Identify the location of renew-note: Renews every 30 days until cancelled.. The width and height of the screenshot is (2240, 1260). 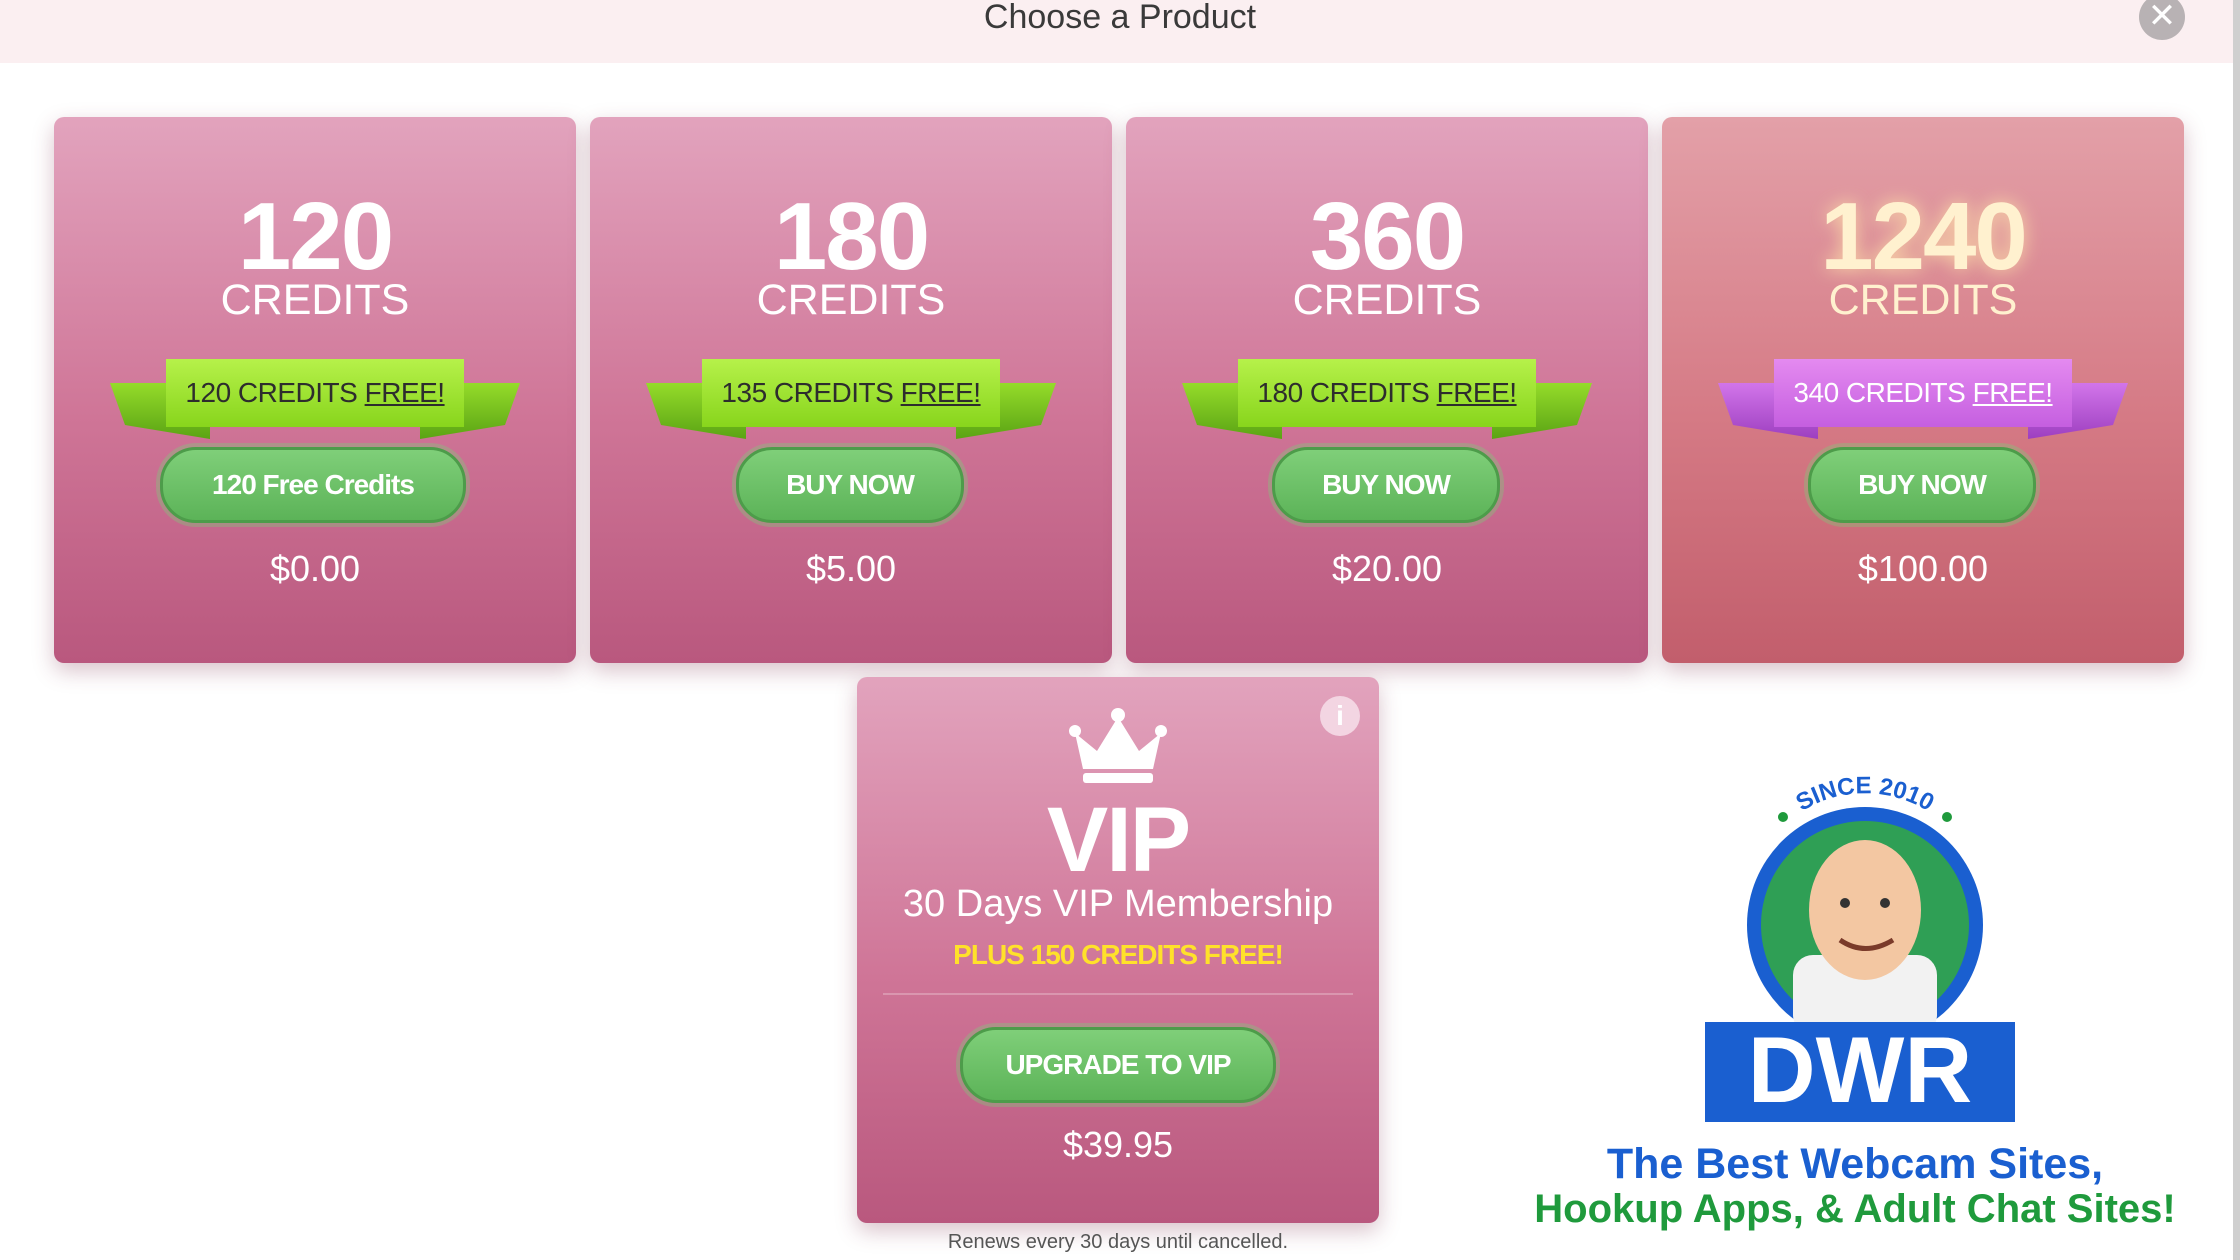
(1118, 1242).